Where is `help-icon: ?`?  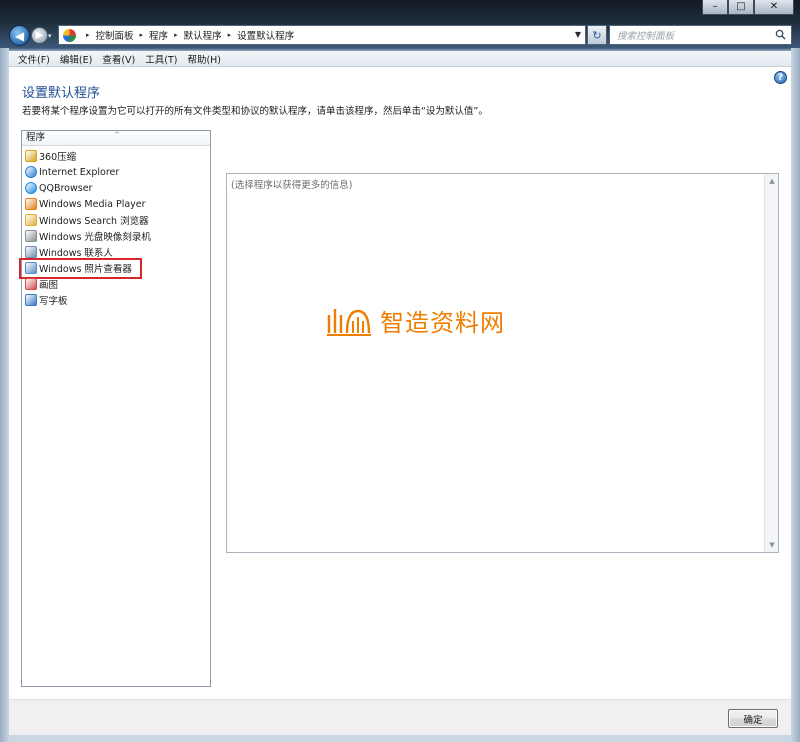 help-icon: ? is located at coordinates (780, 77).